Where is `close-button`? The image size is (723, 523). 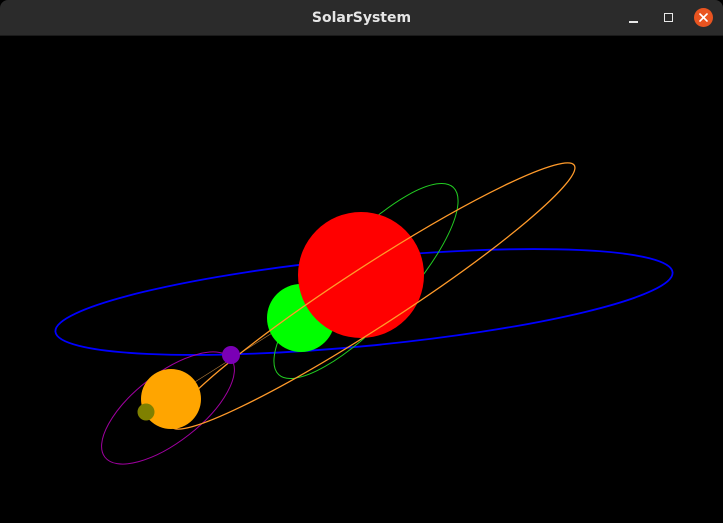
close-button is located at coordinates (703, 18).